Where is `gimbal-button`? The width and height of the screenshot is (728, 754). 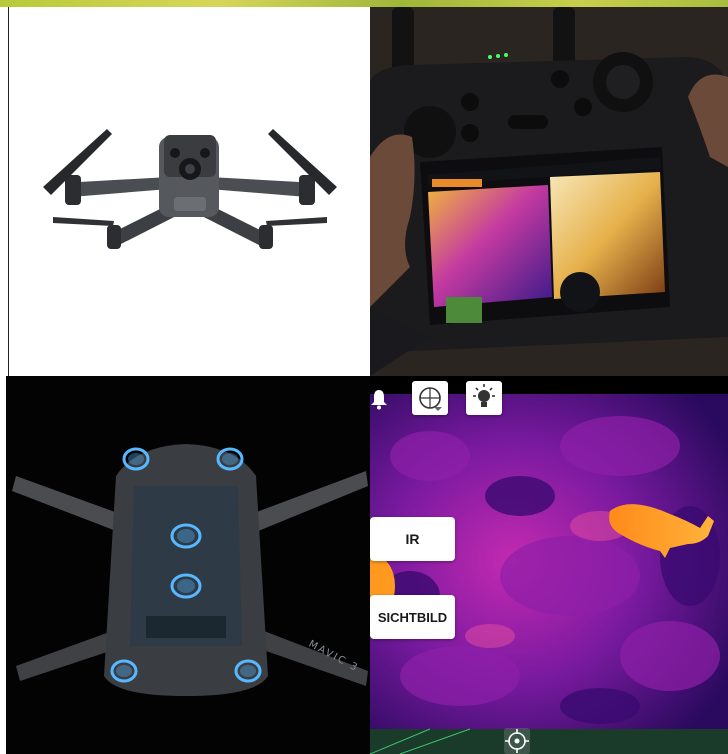 gimbal-button is located at coordinates (430, 398).